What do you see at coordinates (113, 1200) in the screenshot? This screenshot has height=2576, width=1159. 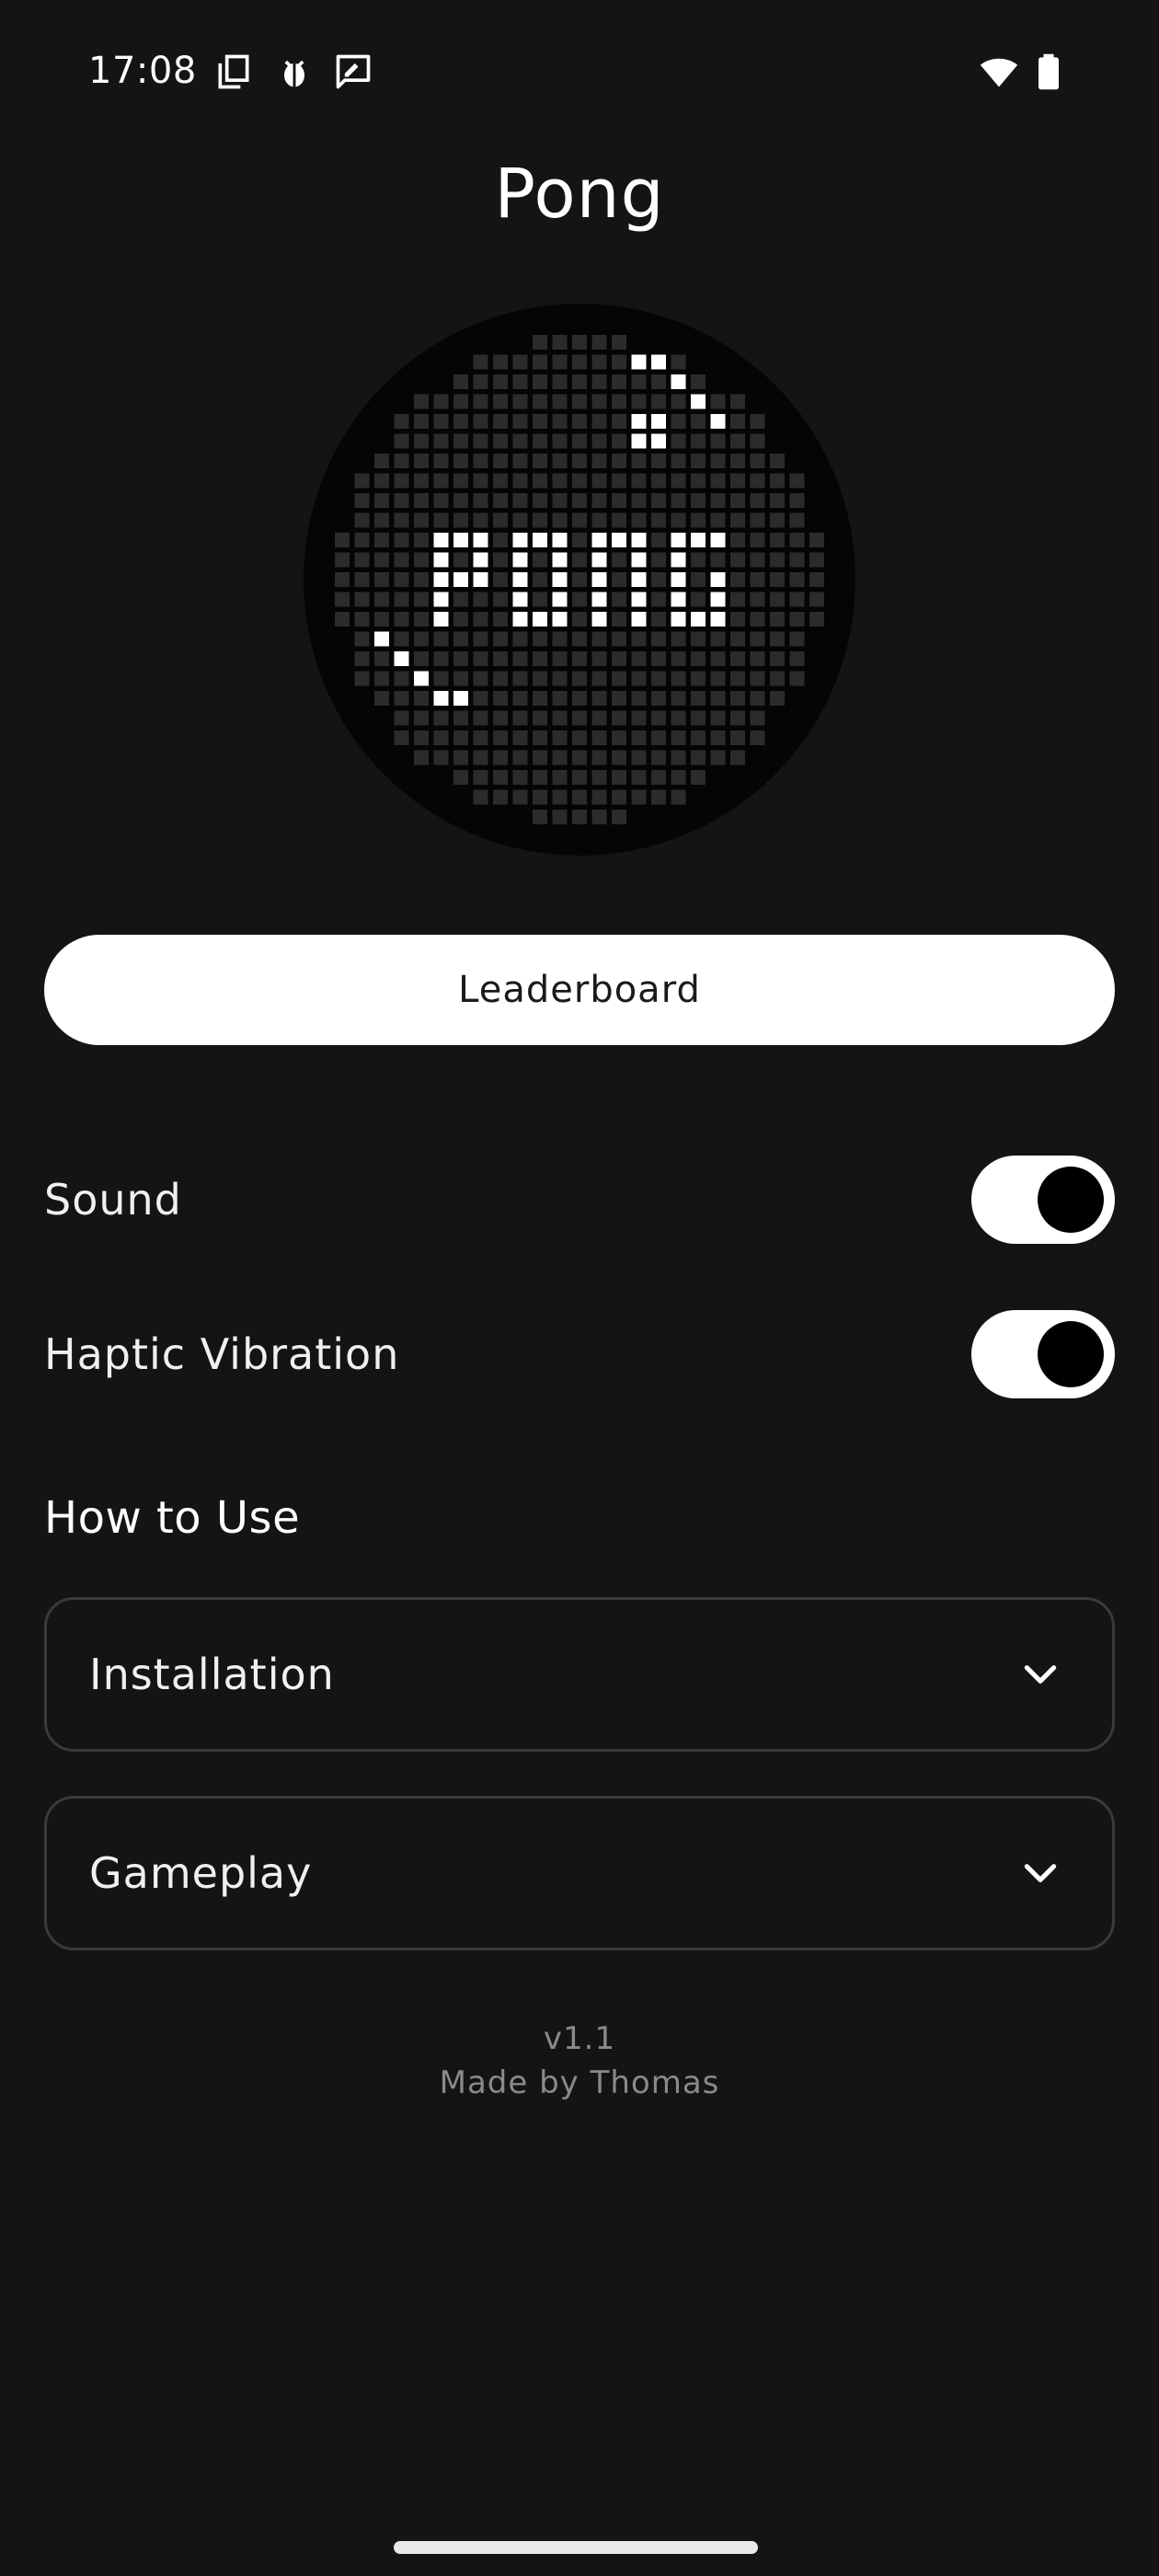 I see `sound-label: Sound` at bounding box center [113, 1200].